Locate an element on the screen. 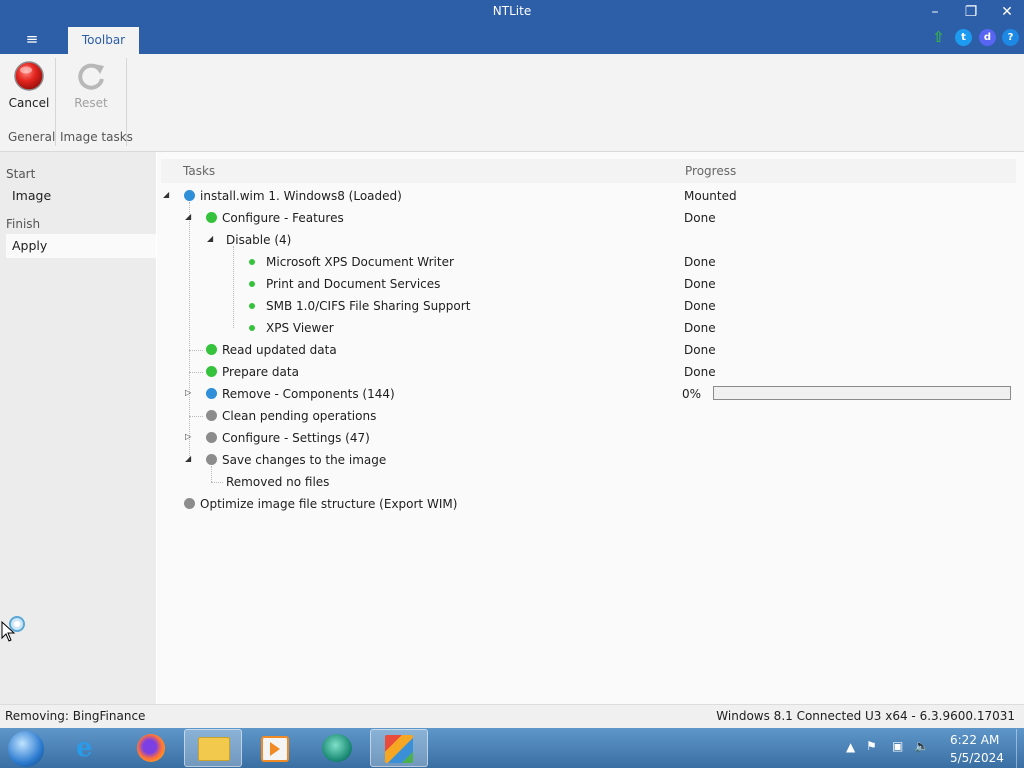 This screenshot has height=768, width=1024. cancel-label: Cancel is located at coordinates (29, 103).